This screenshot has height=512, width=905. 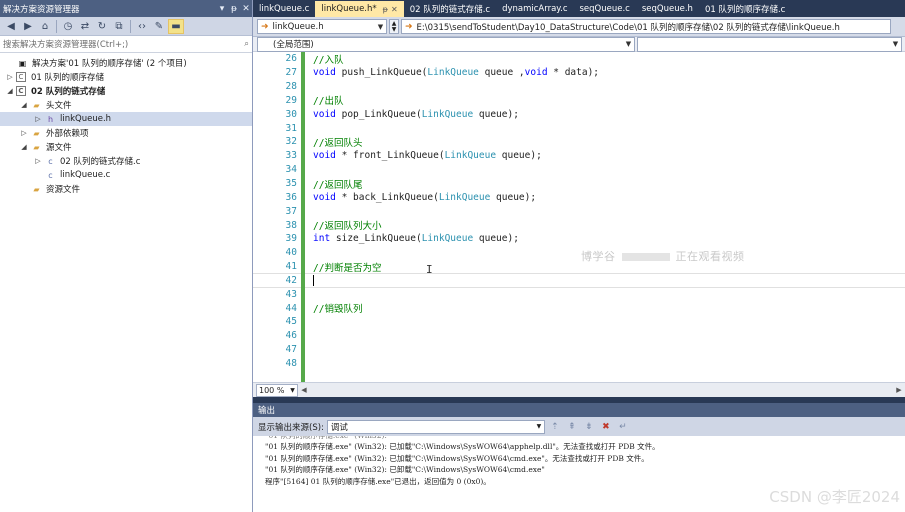 What do you see at coordinates (579, 280) in the screenshot?
I see `code-line: 42` at bounding box center [579, 280].